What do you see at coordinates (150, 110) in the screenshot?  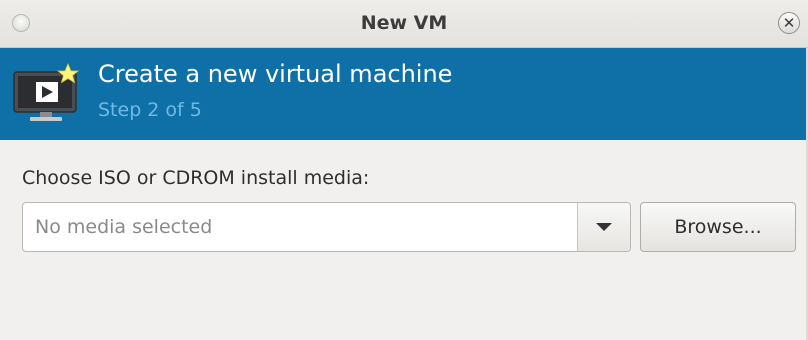 I see `wizard-step-indicator: Step 2 of 5` at bounding box center [150, 110].